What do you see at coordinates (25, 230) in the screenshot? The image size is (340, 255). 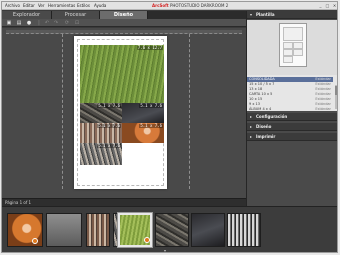 I see `thumb-orange-photo` at bounding box center [25, 230].